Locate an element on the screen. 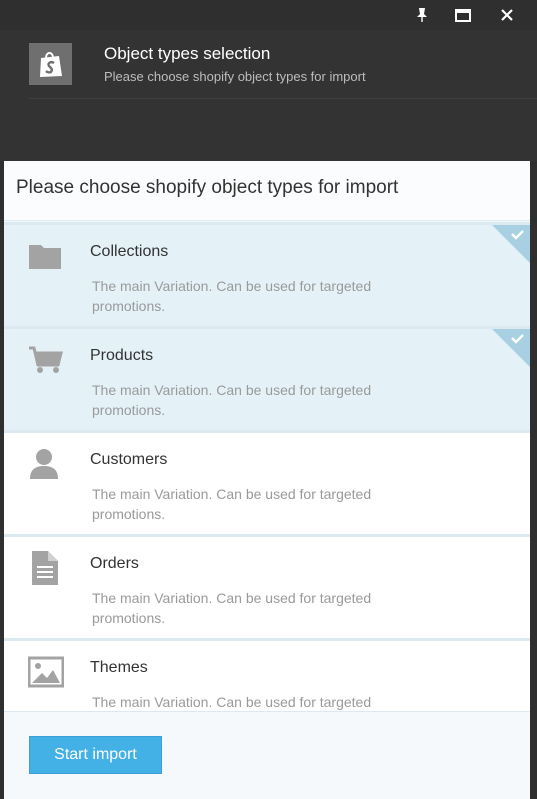  header-divider is located at coordinates (283, 98).